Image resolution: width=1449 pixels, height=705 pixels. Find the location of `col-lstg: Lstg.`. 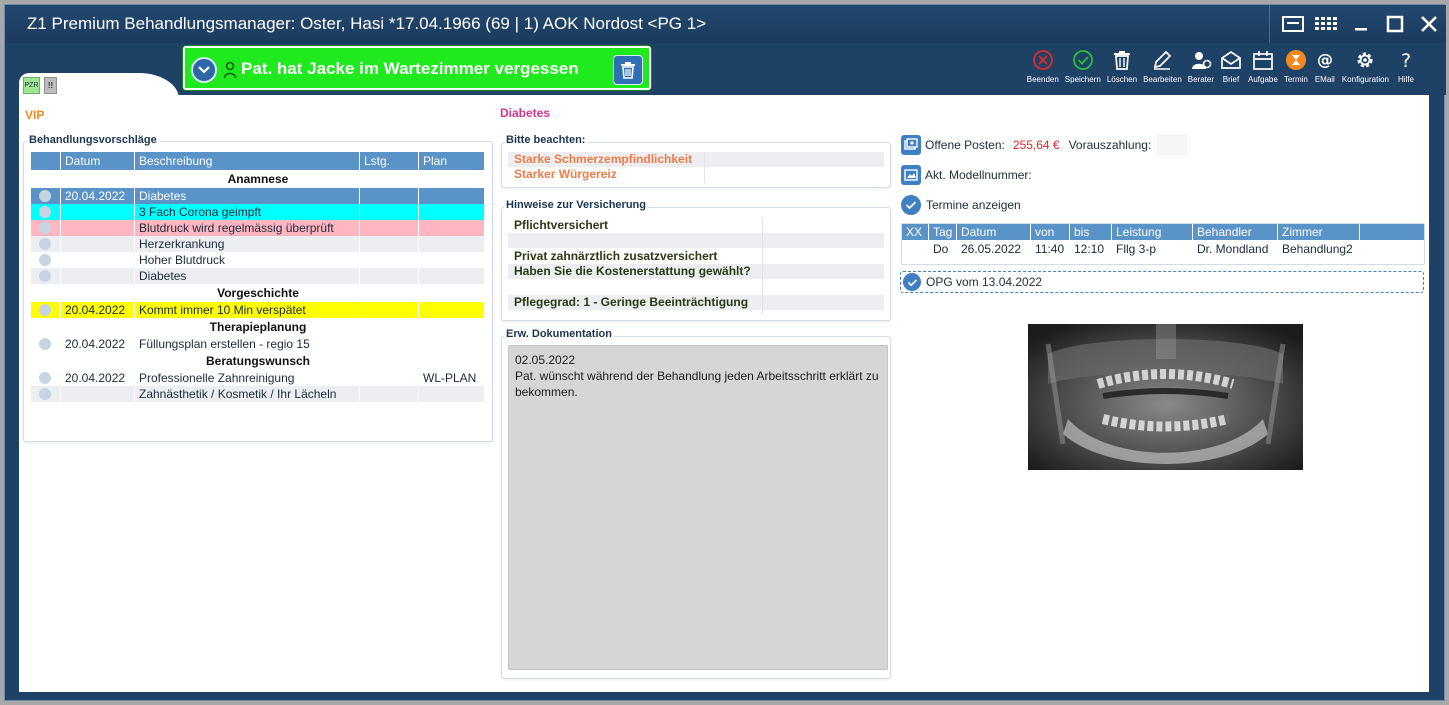

col-lstg: Lstg. is located at coordinates (389, 161).